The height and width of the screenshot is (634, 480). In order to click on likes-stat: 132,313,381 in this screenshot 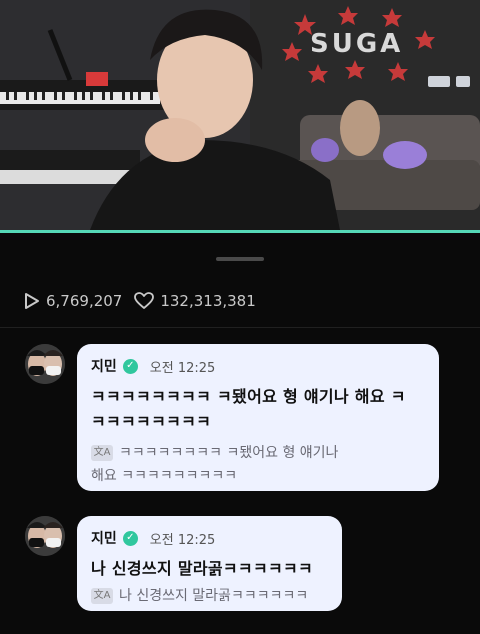, I will do `click(195, 301)`.